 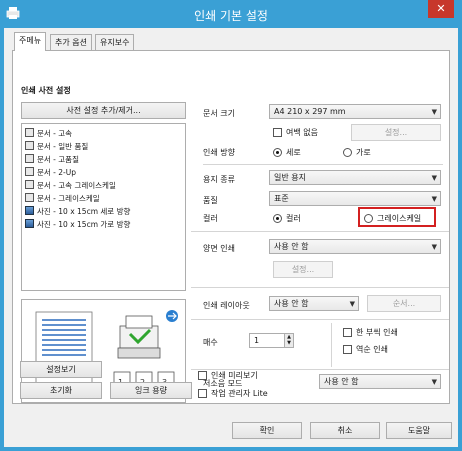 I want to click on printer-illustration-icon, so click(x=139, y=337).